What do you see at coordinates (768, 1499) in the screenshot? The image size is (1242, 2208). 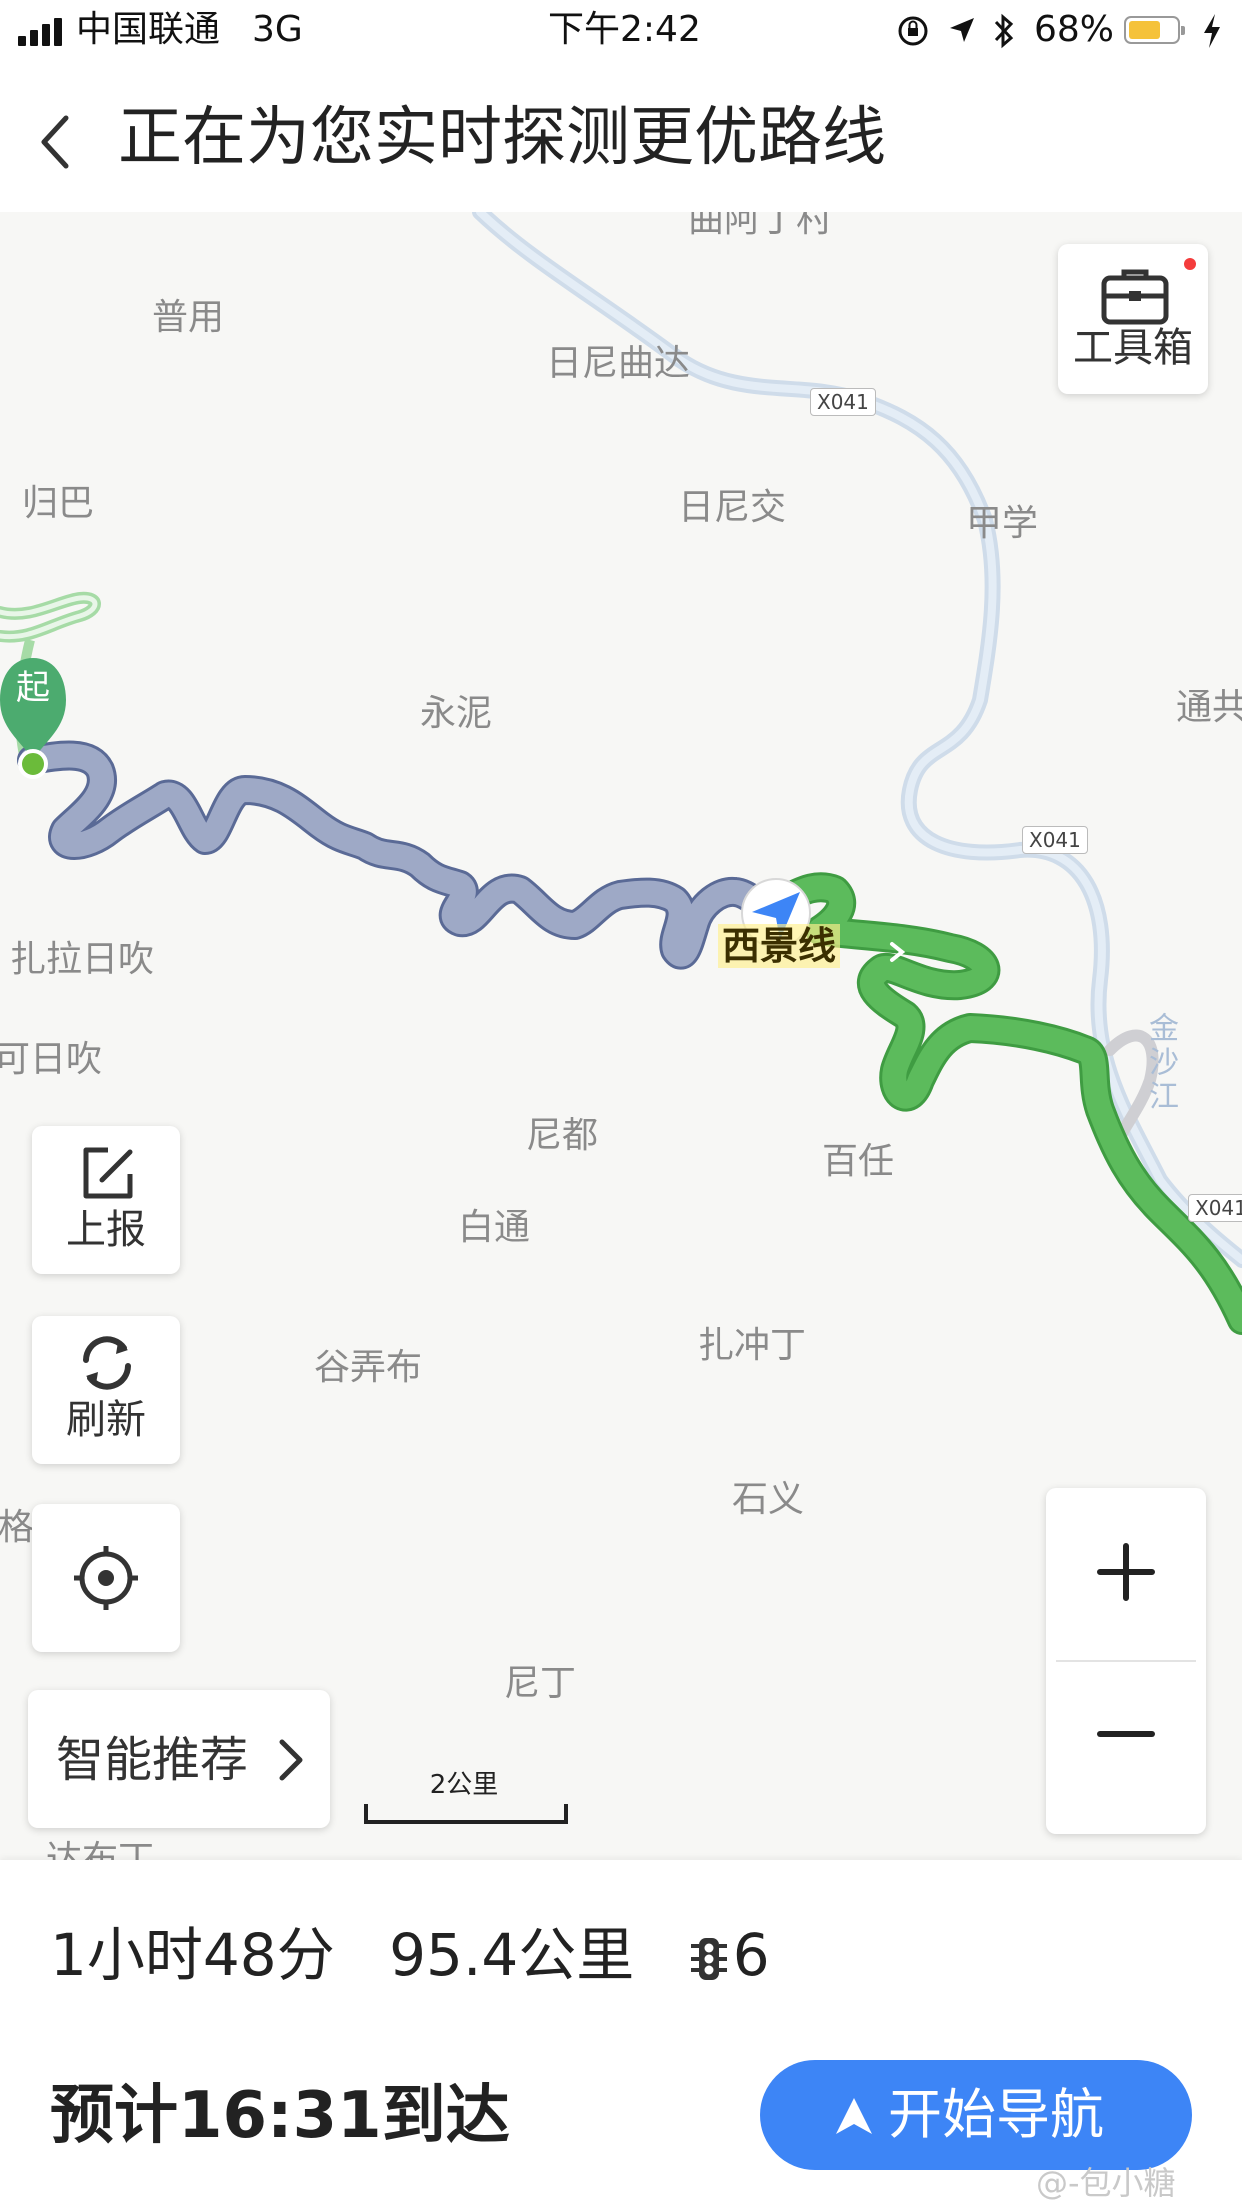 I see `place-label: 石义` at bounding box center [768, 1499].